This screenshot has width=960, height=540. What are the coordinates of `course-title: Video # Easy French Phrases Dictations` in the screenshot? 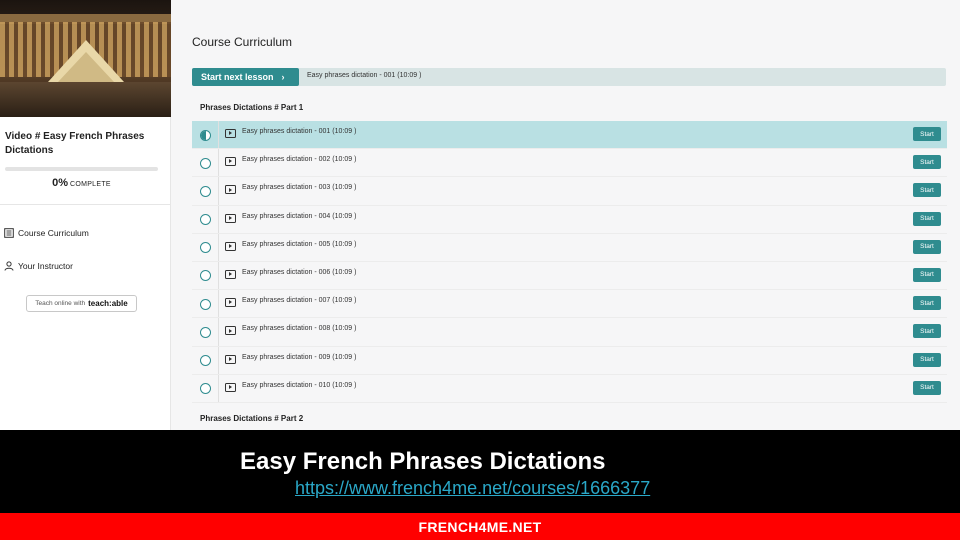 It's located at (75, 143).